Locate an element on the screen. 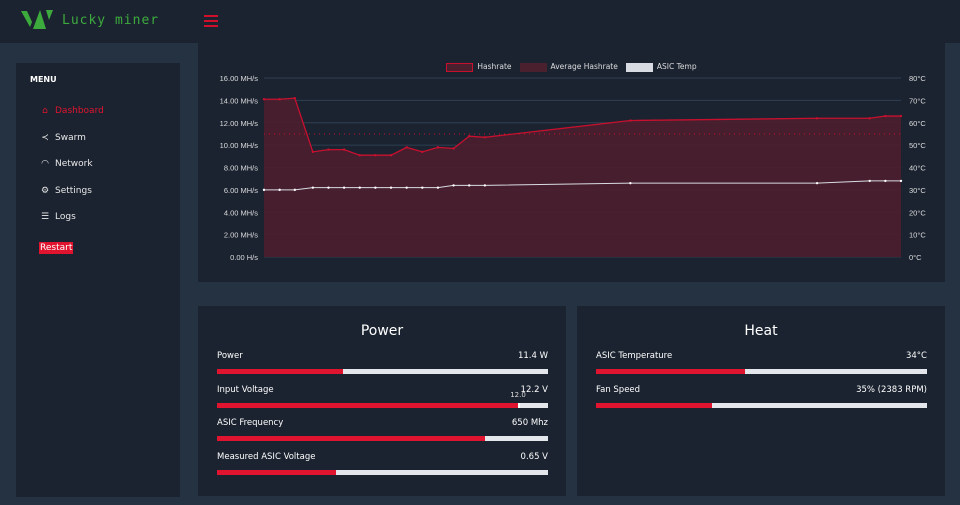  metric-value: 650 Mhz is located at coordinates (529, 423).